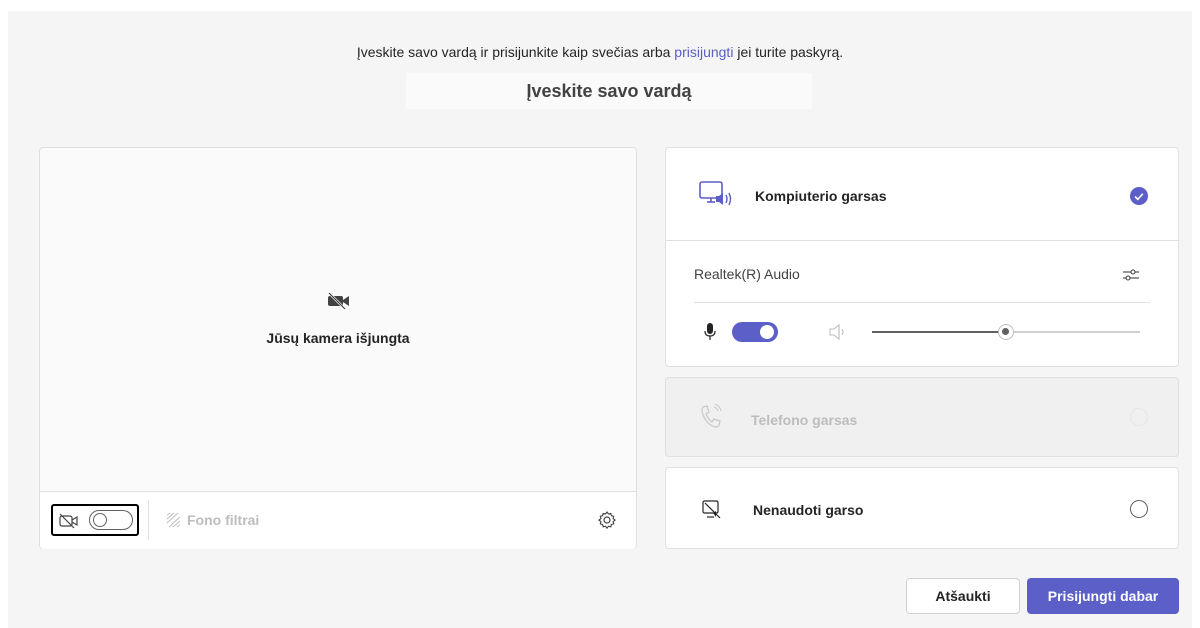  I want to click on volume-slider-fill, so click(939, 332).